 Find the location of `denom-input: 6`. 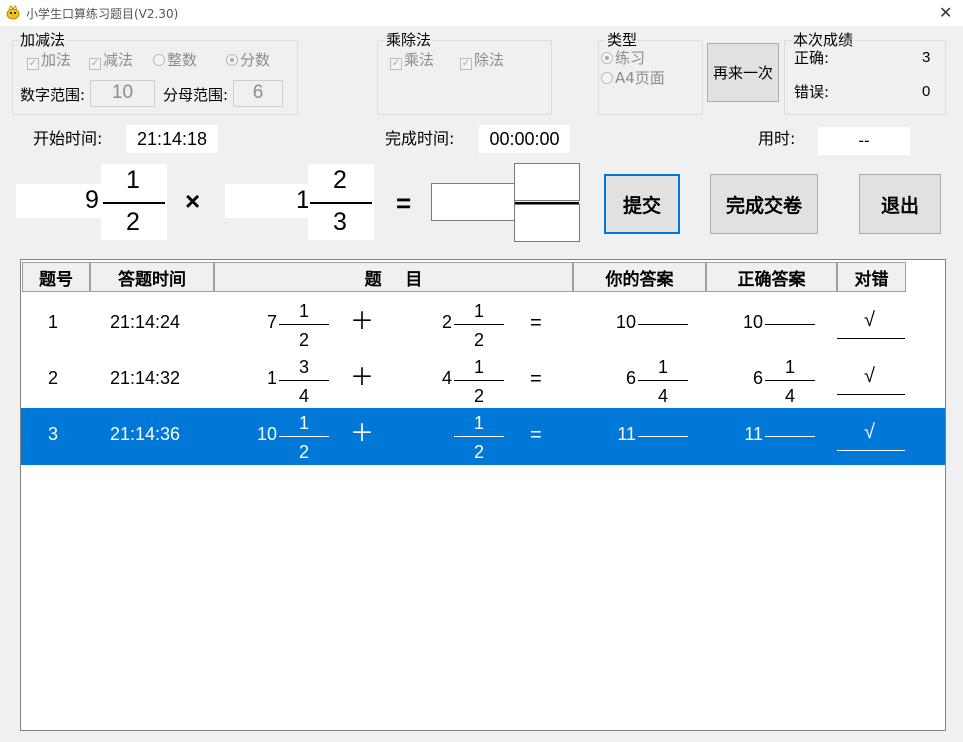

denom-input: 6 is located at coordinates (258, 93).